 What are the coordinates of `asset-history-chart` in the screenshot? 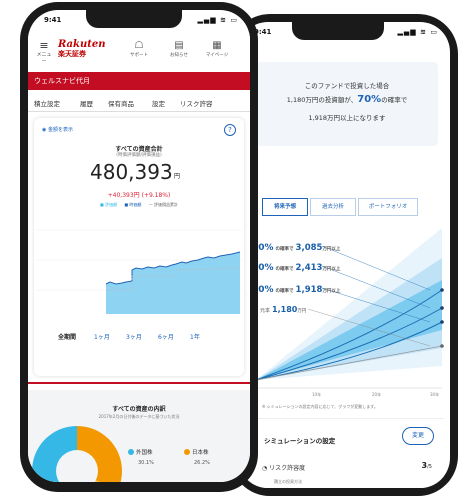 It's located at (139, 271).